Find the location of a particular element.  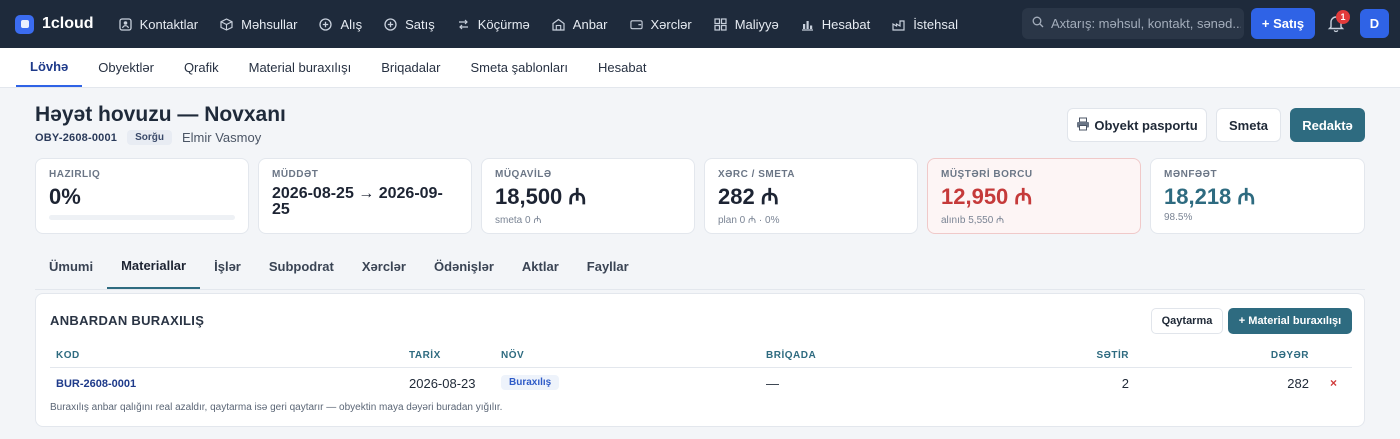

row-lines: 2 is located at coordinates (1125, 383).